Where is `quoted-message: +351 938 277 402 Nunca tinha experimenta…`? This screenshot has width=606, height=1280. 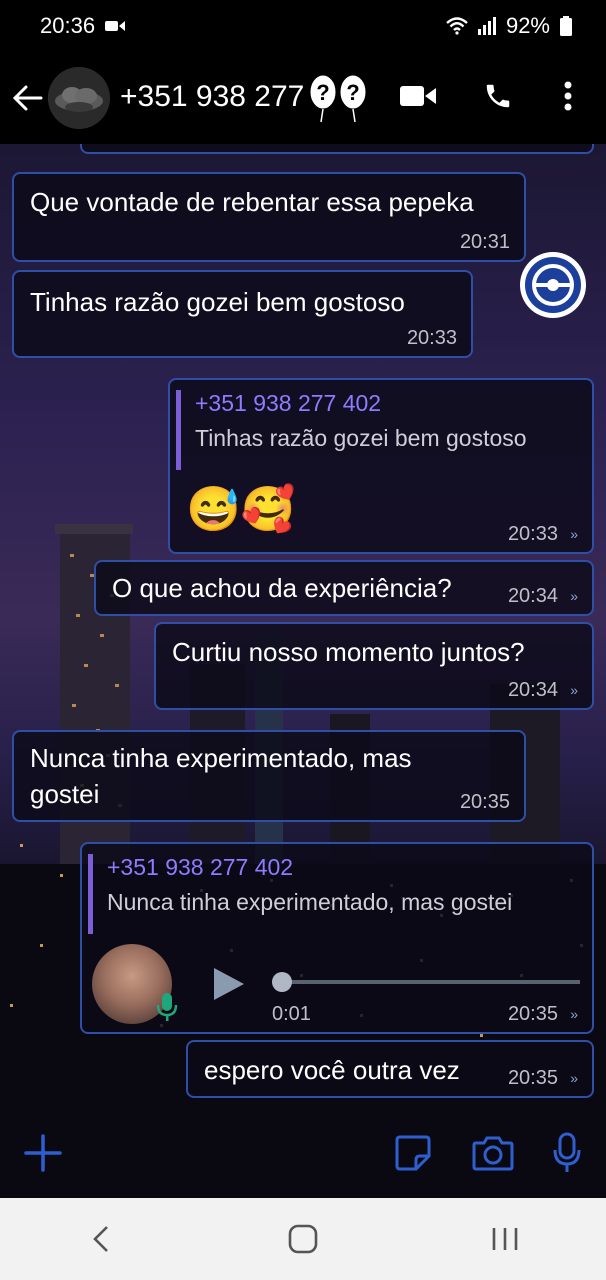 quoted-message: +351 938 277 402 Nunca tinha experimenta… is located at coordinates (334, 894).